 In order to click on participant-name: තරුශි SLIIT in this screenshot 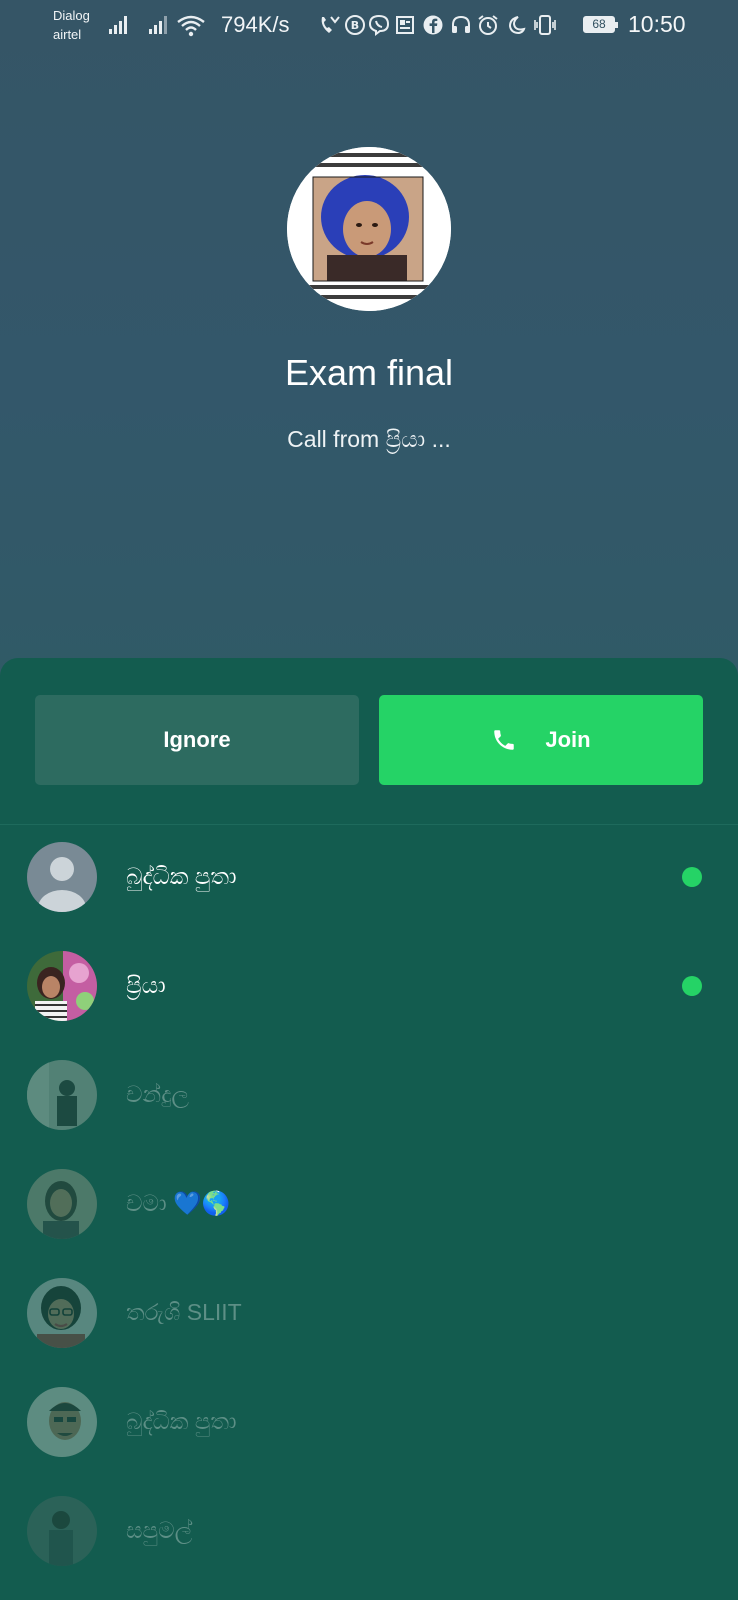, I will do `click(184, 1312)`.